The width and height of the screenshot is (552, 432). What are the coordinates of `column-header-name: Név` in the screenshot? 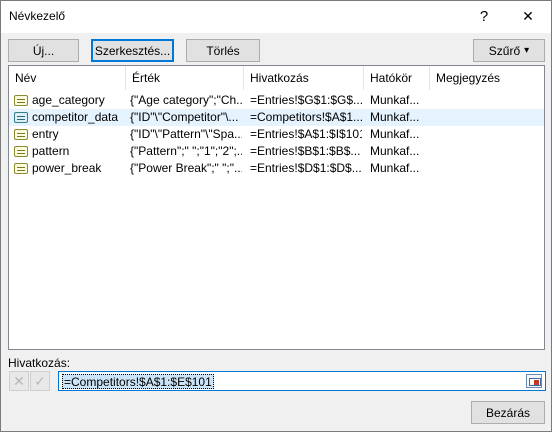 It's located at (67, 78).